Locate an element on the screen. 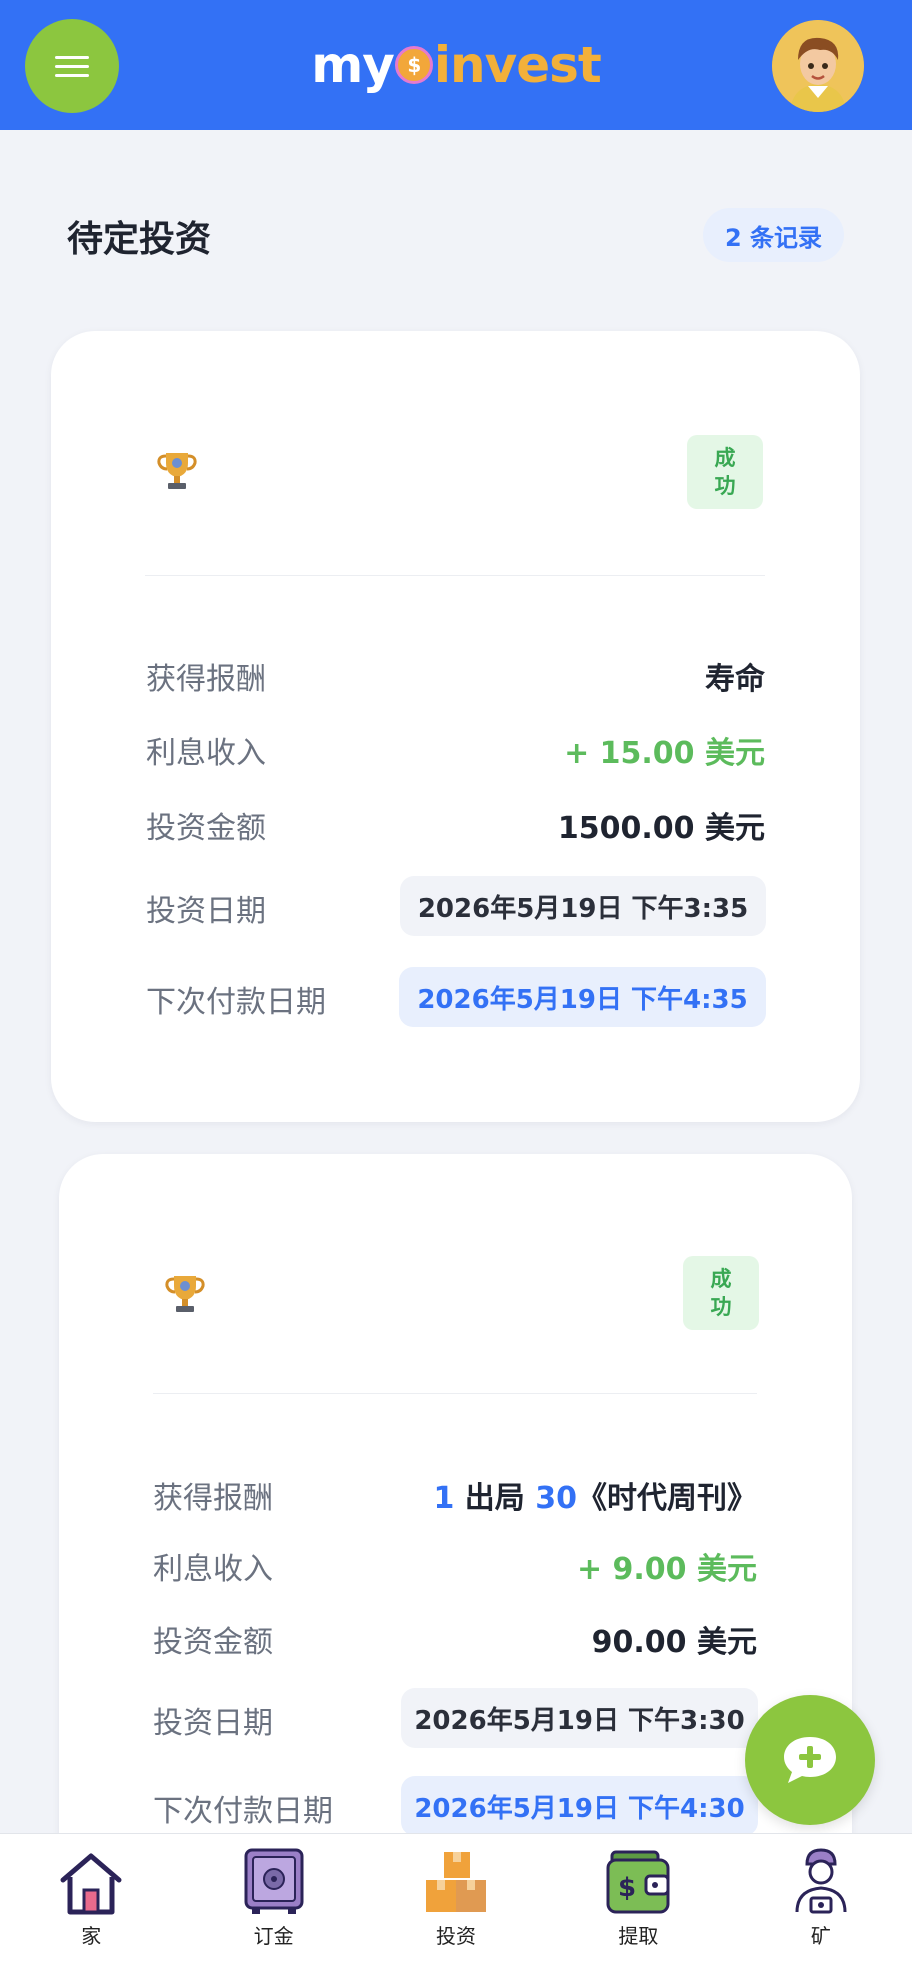 This screenshot has width=912, height=1962. investment-date: 2026年5月19日 下午3:35 is located at coordinates (583, 906).